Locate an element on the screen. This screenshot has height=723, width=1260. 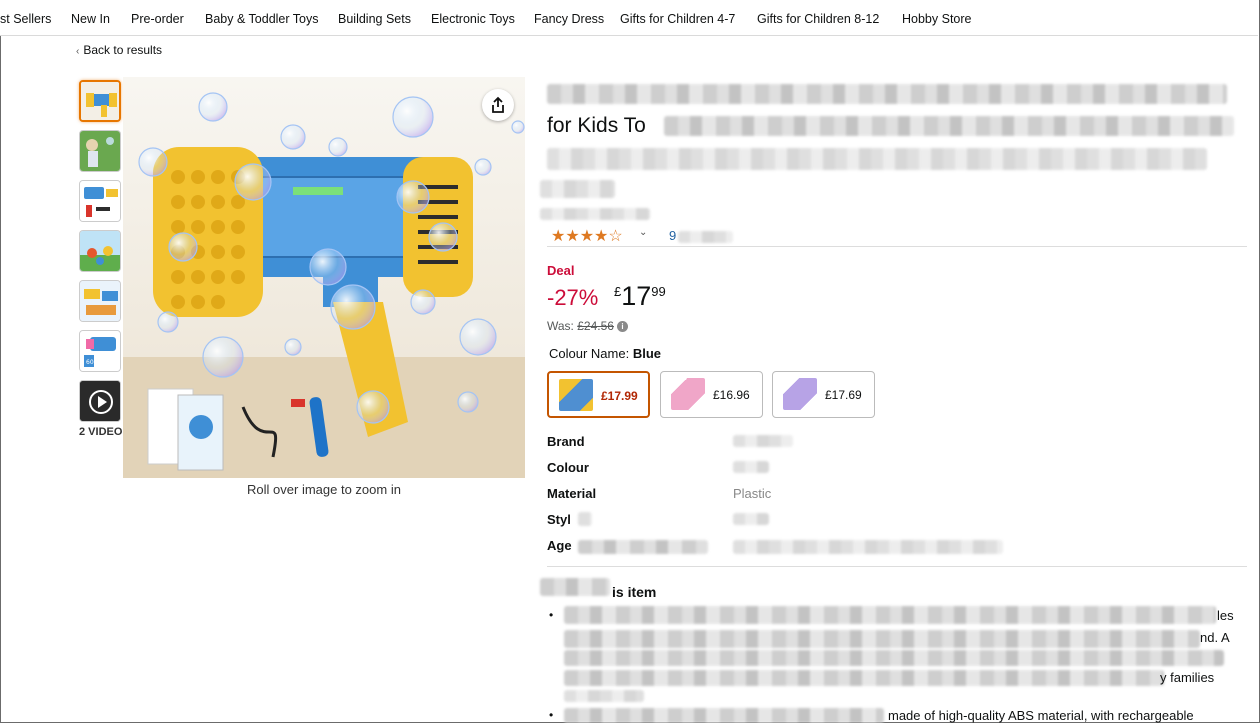
nav-item-gifts-8-12: Gifts for Children 8-12 is located at coordinates (818, 19).